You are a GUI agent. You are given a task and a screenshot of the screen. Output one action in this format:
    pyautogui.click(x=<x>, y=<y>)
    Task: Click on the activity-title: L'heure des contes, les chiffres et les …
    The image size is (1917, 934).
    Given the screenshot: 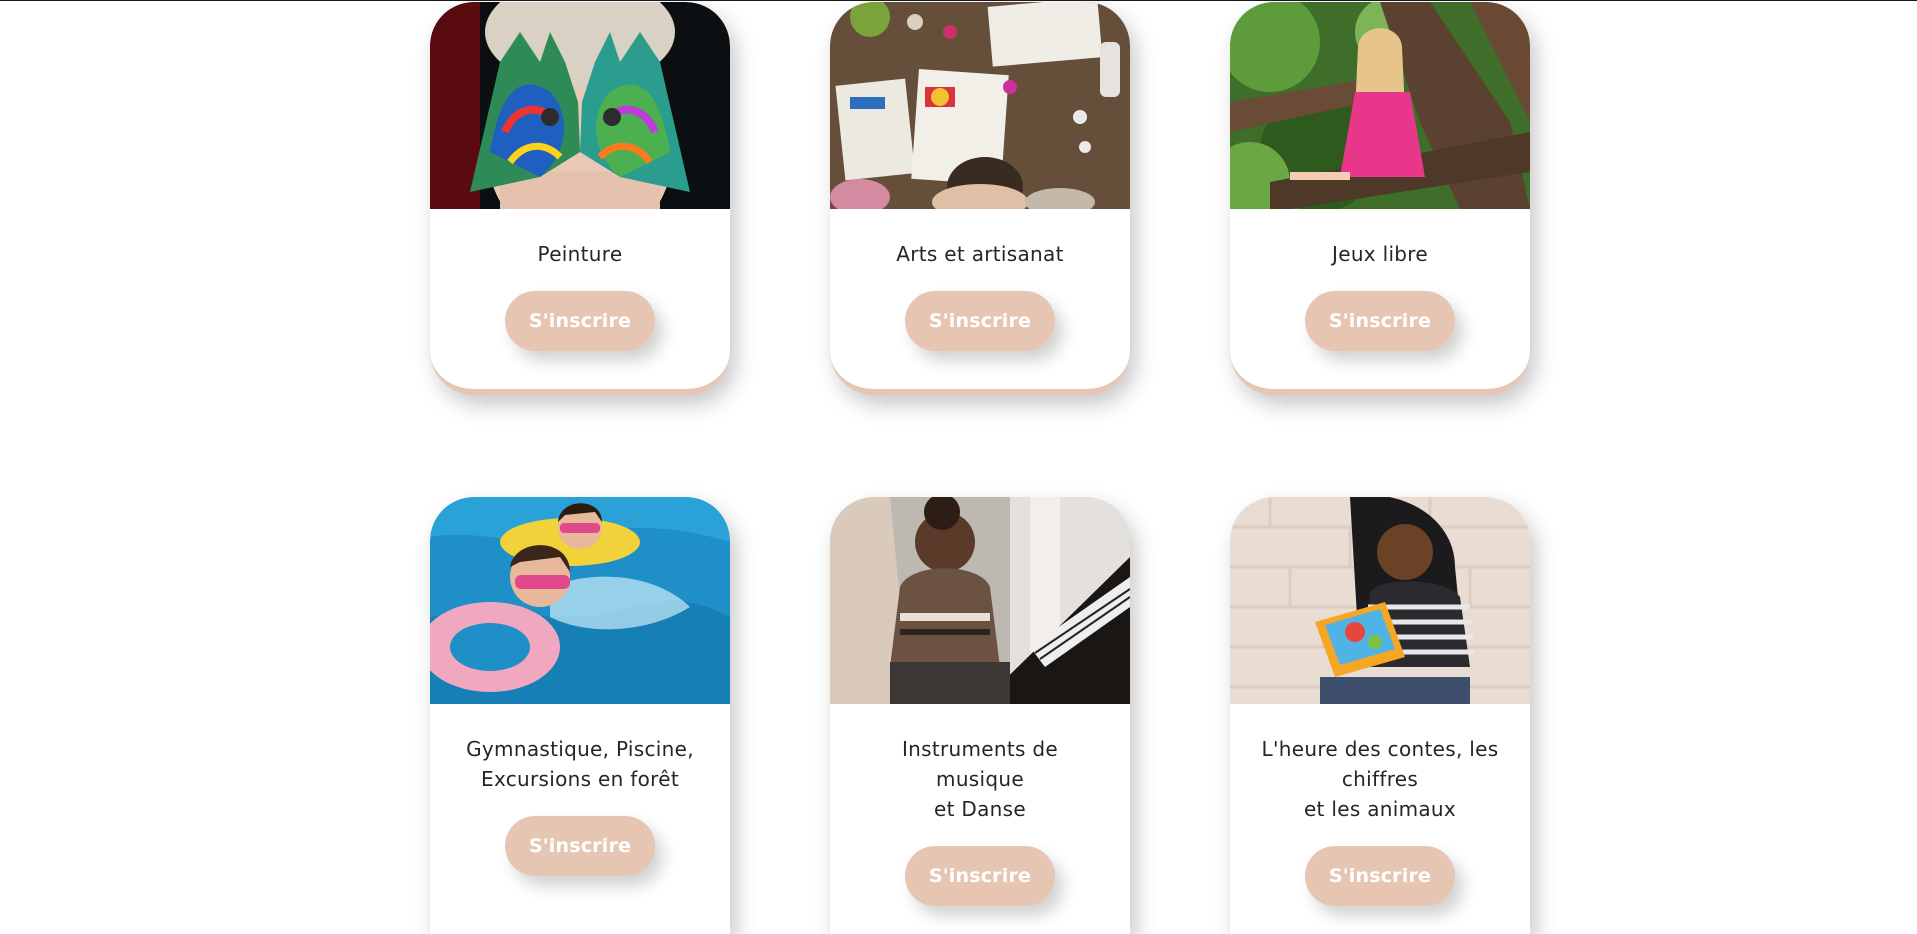 What is the action you would take?
    pyautogui.click(x=1380, y=779)
    